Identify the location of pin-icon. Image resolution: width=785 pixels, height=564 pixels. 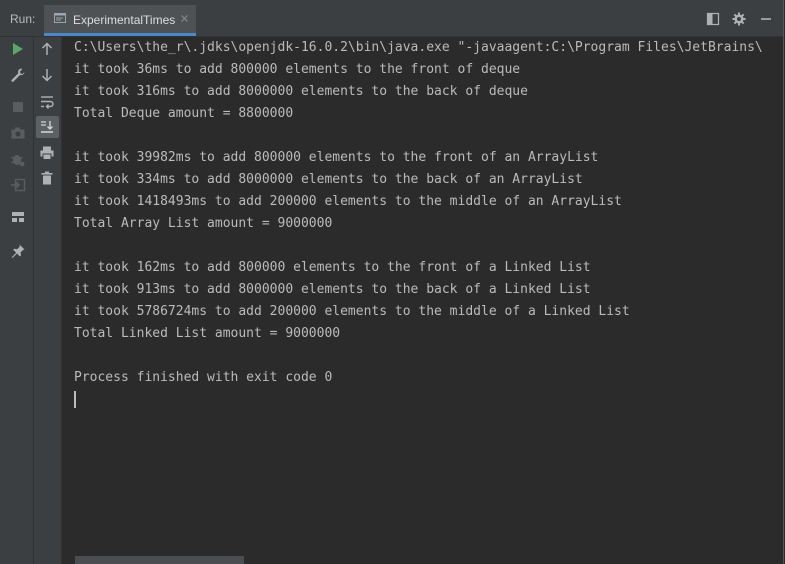
(18, 251).